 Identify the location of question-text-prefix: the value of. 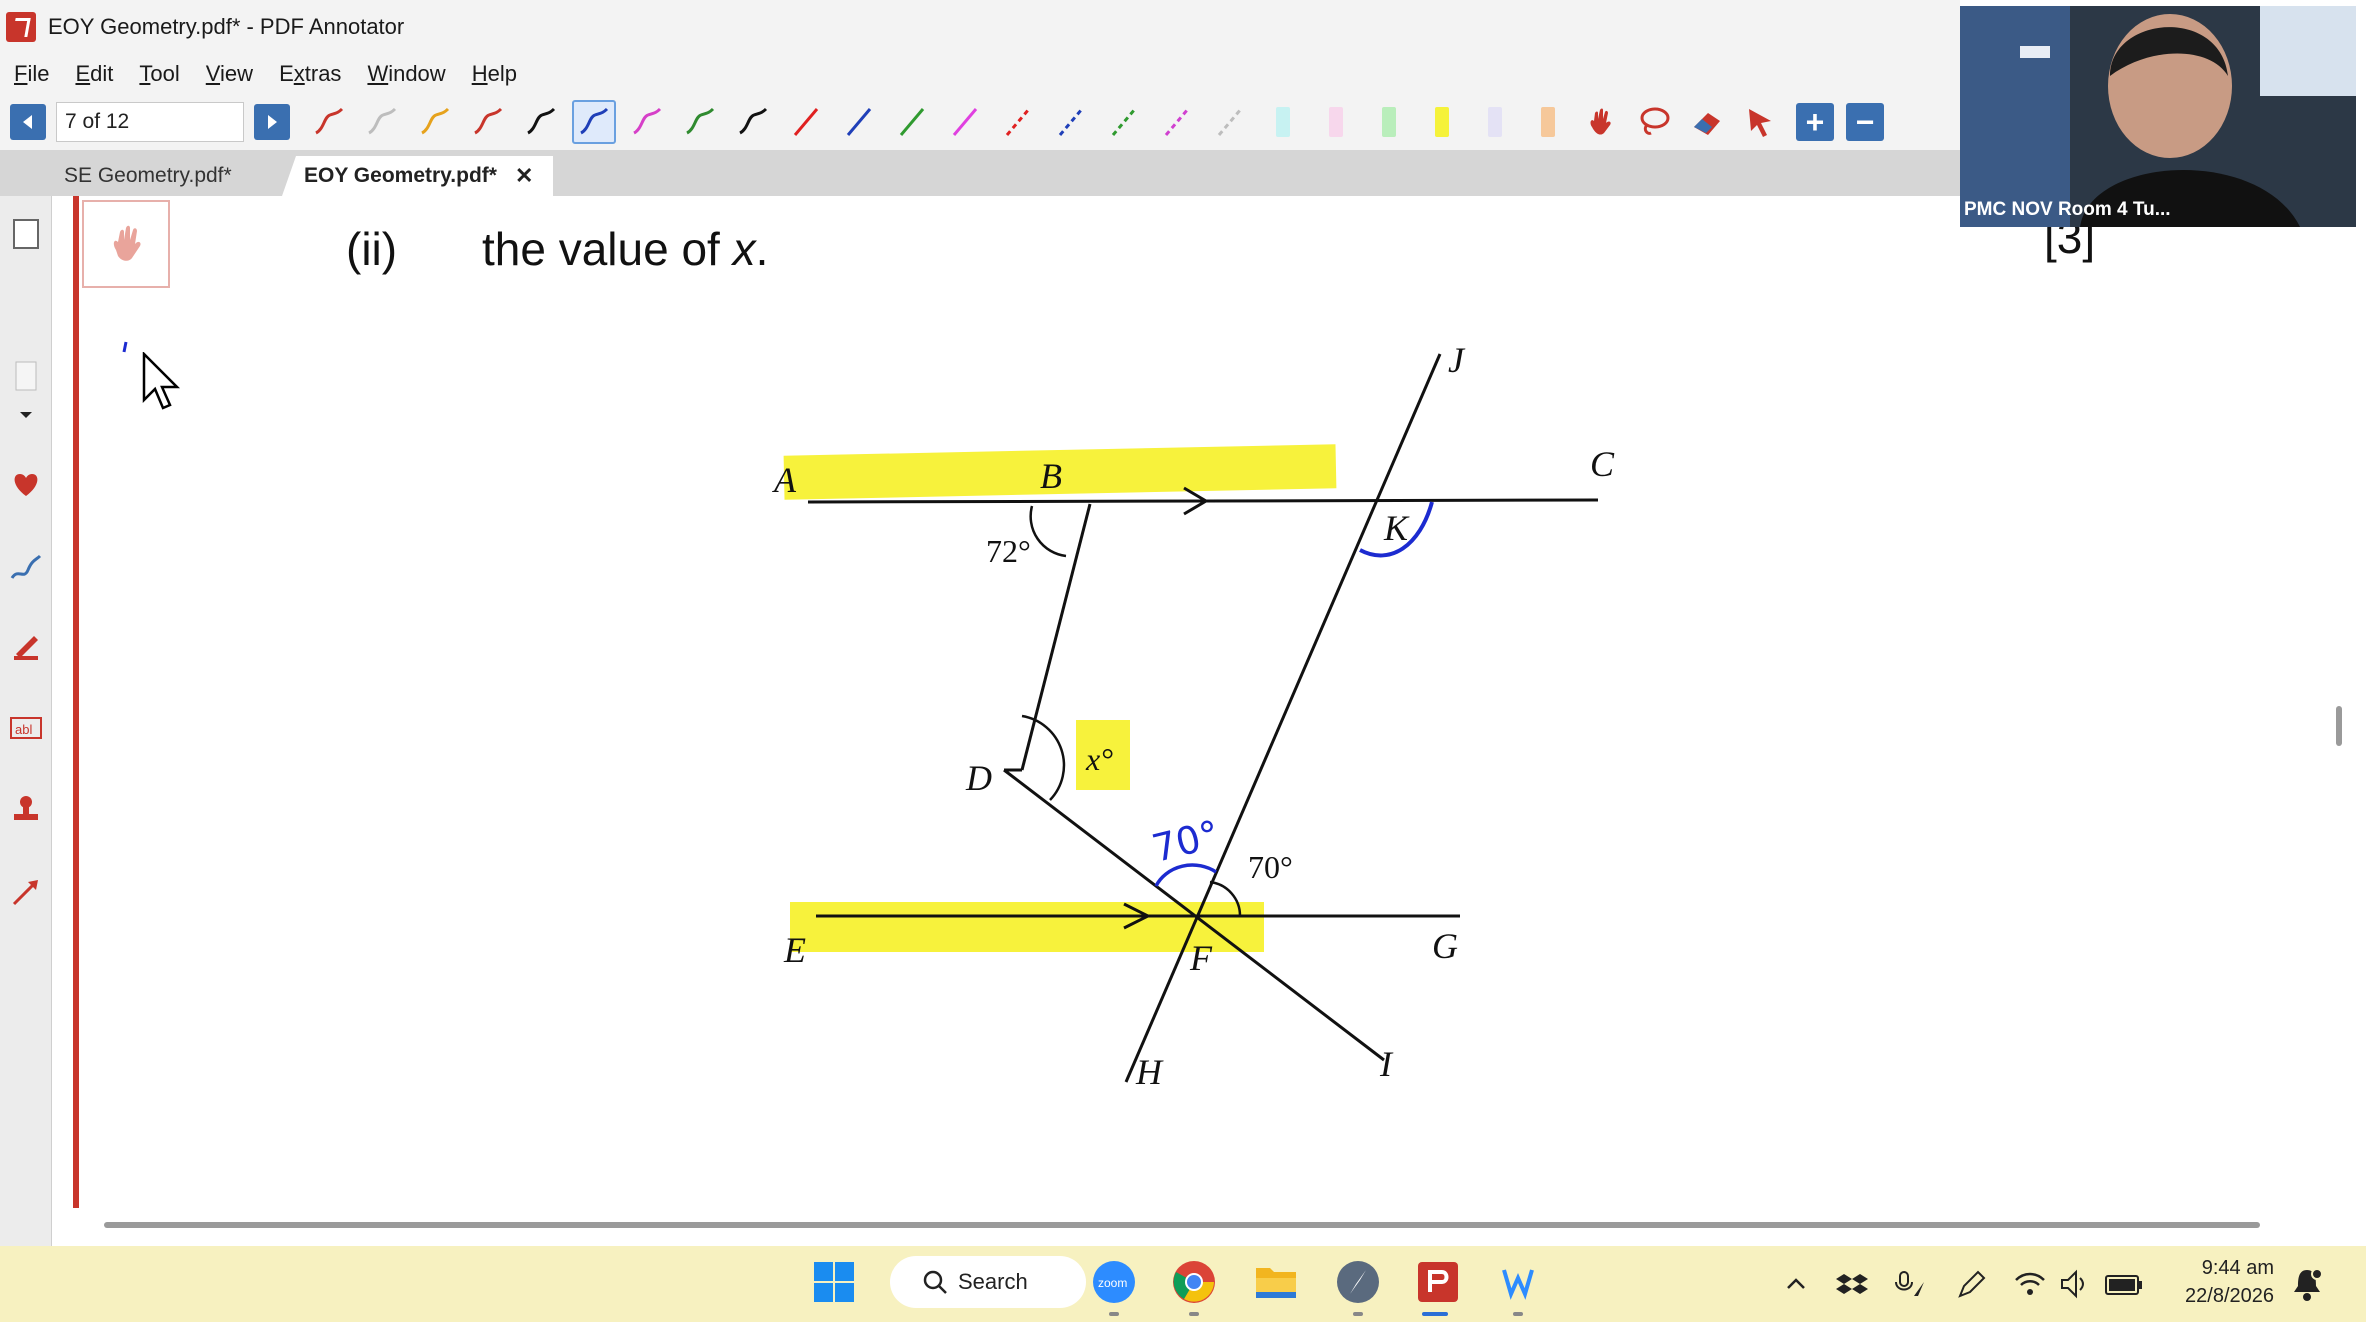
(607, 249).